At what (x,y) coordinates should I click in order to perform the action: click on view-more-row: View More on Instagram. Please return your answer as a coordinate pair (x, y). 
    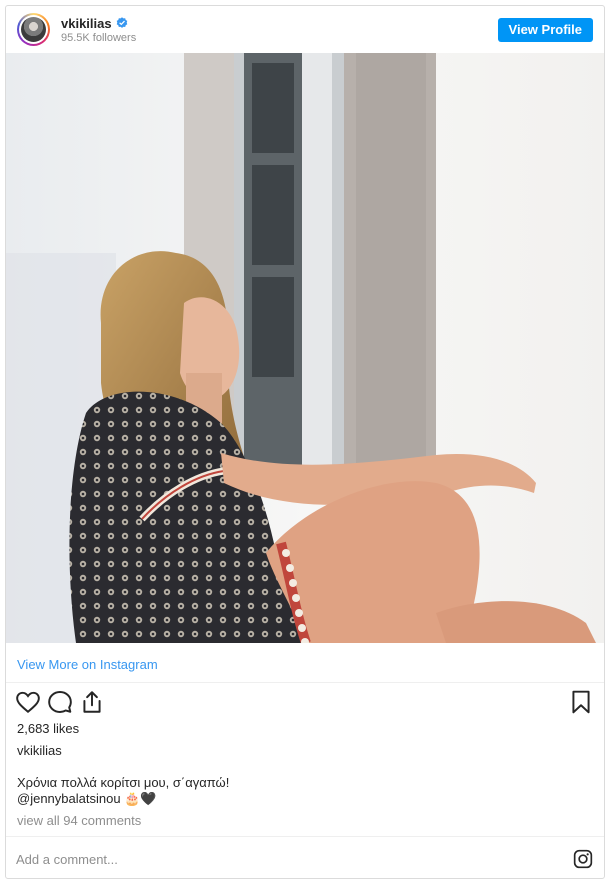
    Looking at the image, I should click on (305, 663).